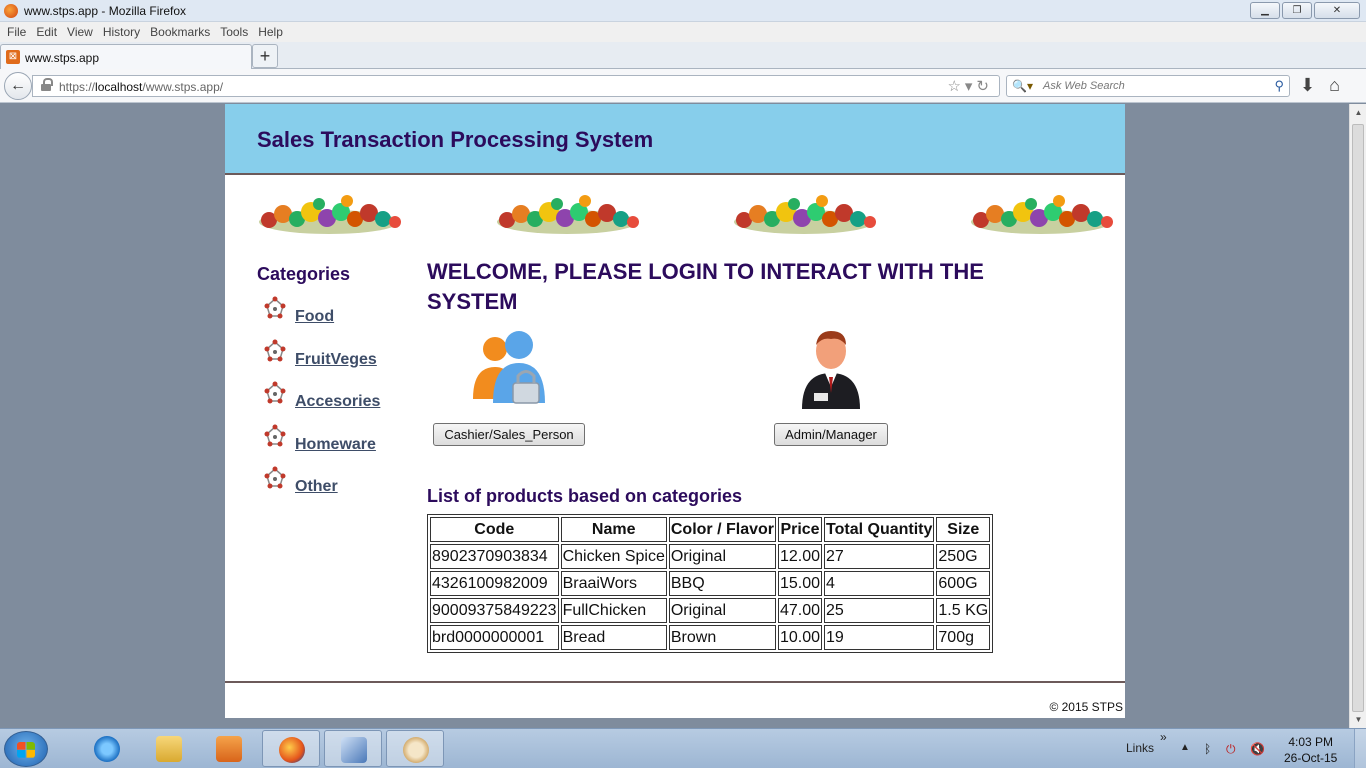  I want to click on site-header: Sales Transaction Processing System, so click(675, 139).